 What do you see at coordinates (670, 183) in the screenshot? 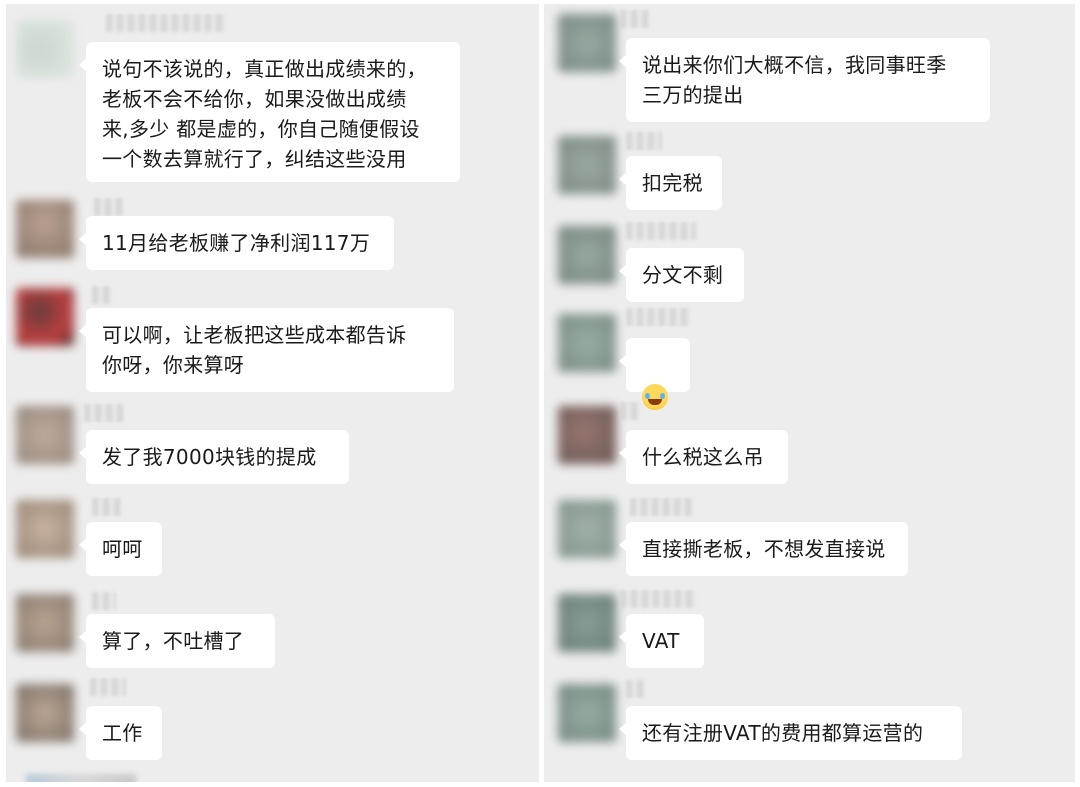
I see `message-bubble: 扣完税` at bounding box center [670, 183].